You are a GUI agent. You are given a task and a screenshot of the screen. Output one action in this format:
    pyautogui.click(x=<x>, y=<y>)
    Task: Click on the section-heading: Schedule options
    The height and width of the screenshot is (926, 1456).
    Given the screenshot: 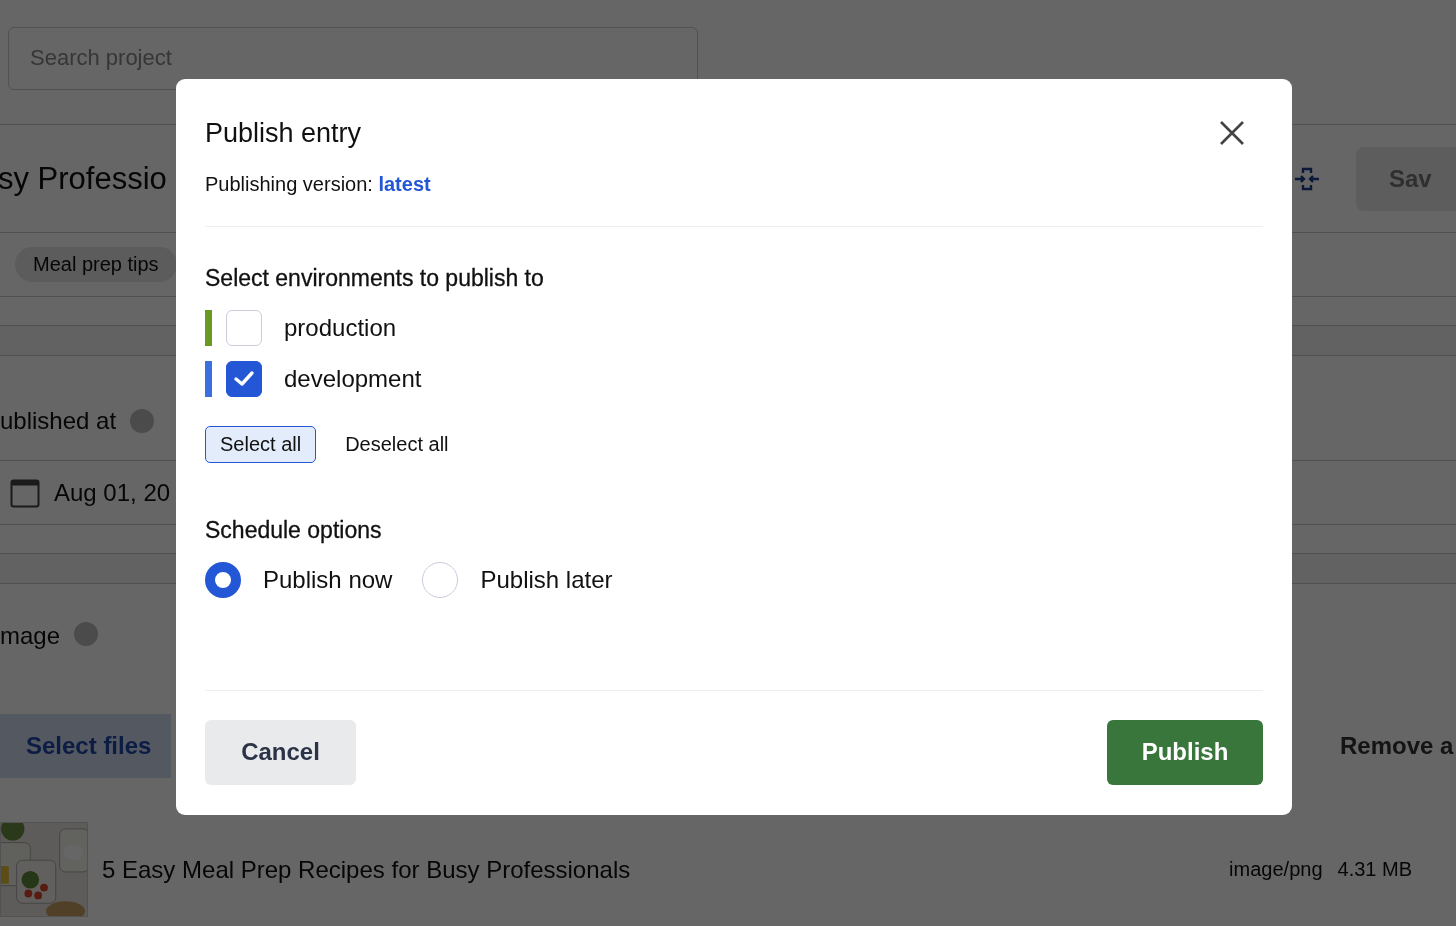 What is the action you would take?
    pyautogui.click(x=294, y=530)
    